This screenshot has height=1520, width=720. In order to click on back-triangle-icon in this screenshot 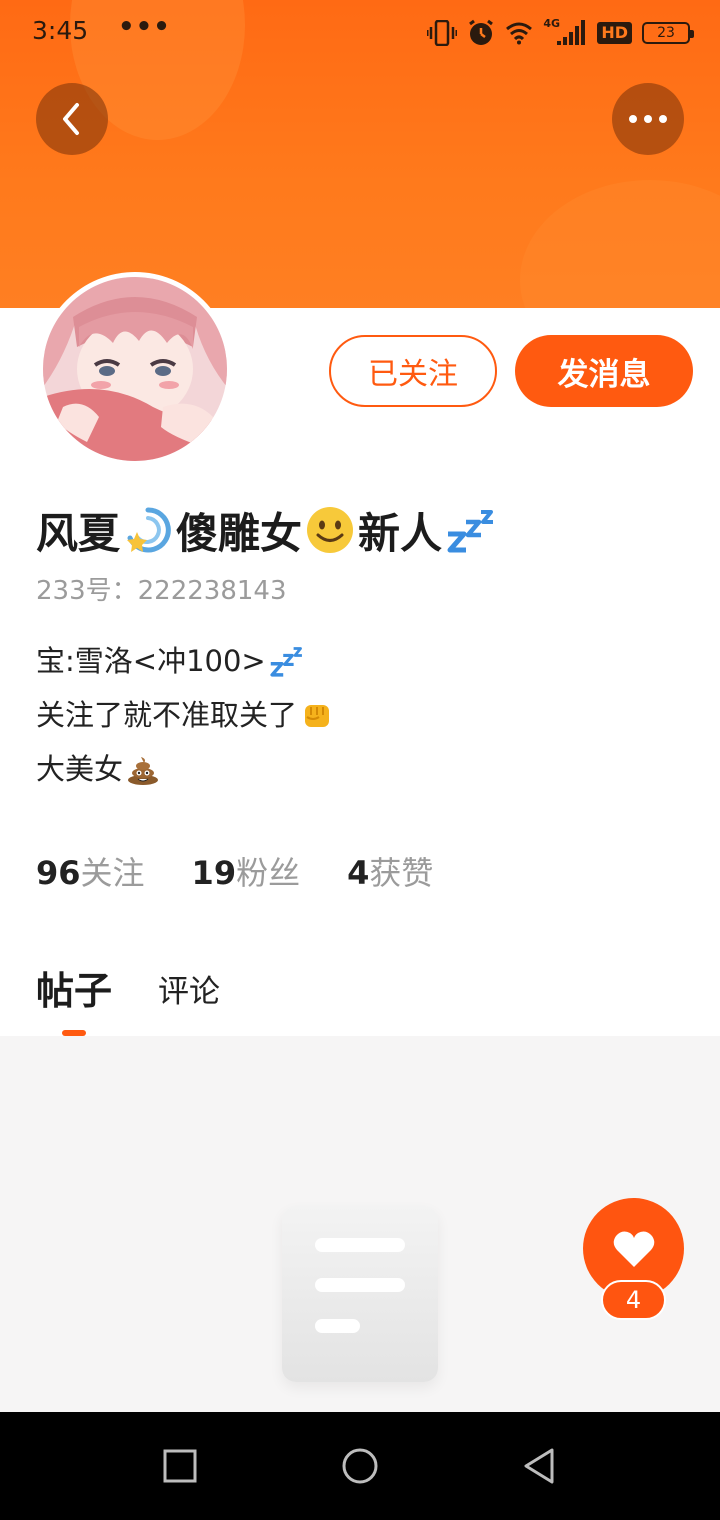, I will do `click(540, 1466)`.